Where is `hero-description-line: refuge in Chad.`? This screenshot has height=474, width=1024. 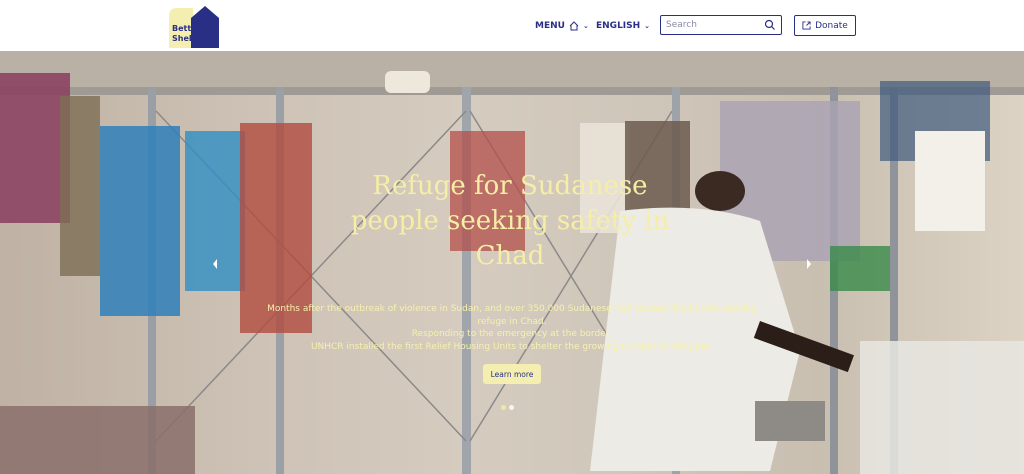 hero-description-line: refuge in Chad. is located at coordinates (512, 321).